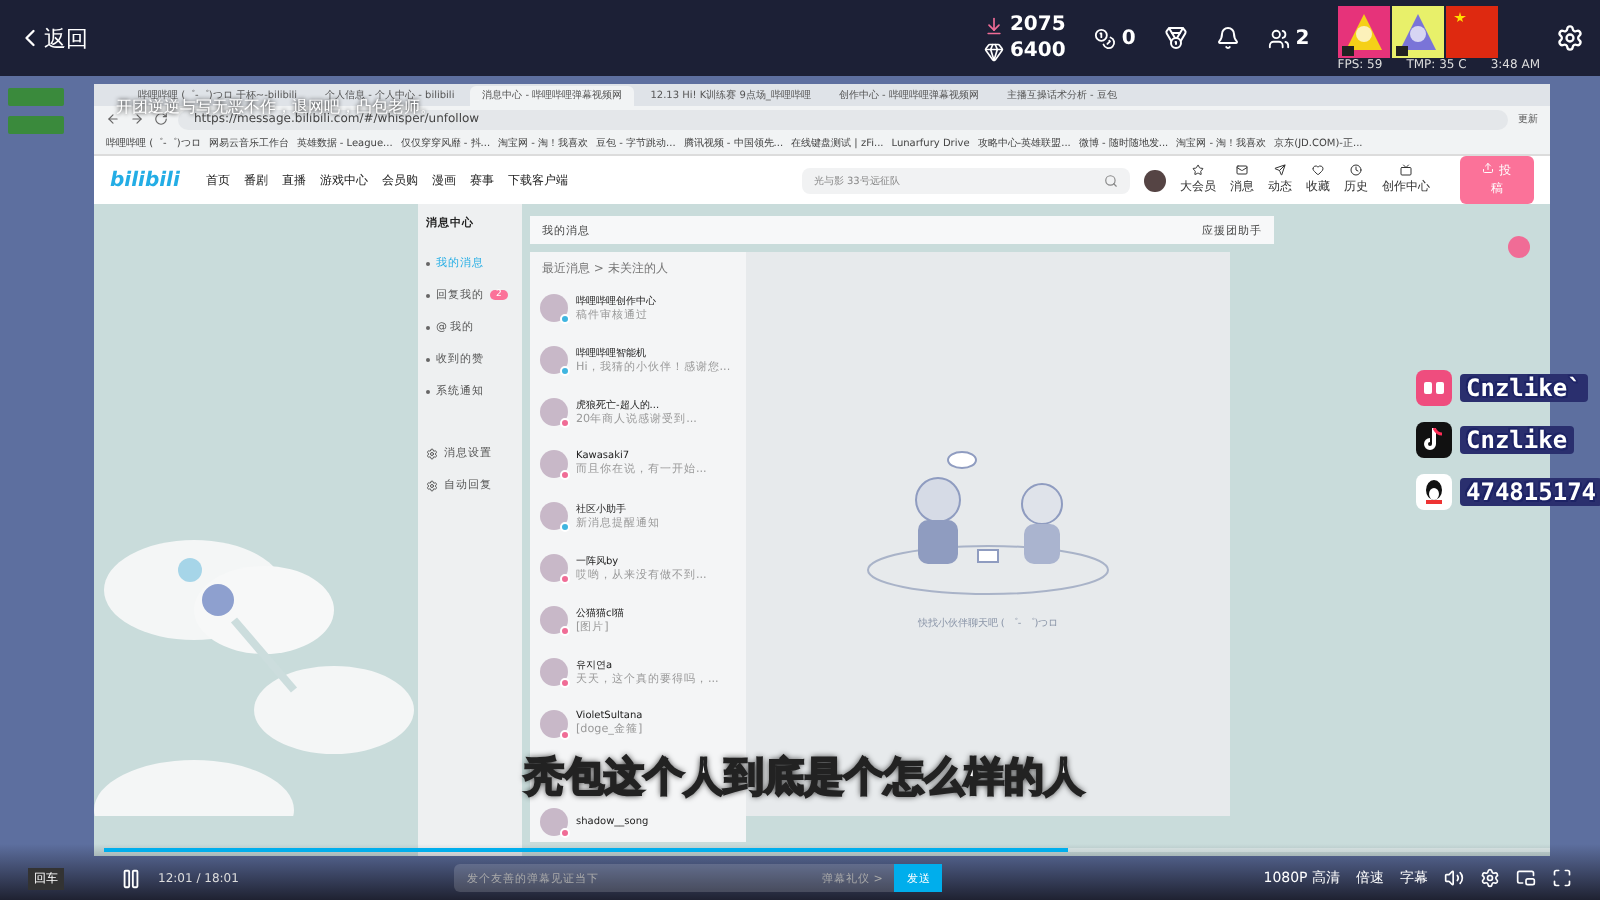 This screenshot has height=900, width=1600. I want to click on back-icon, so click(113, 119).